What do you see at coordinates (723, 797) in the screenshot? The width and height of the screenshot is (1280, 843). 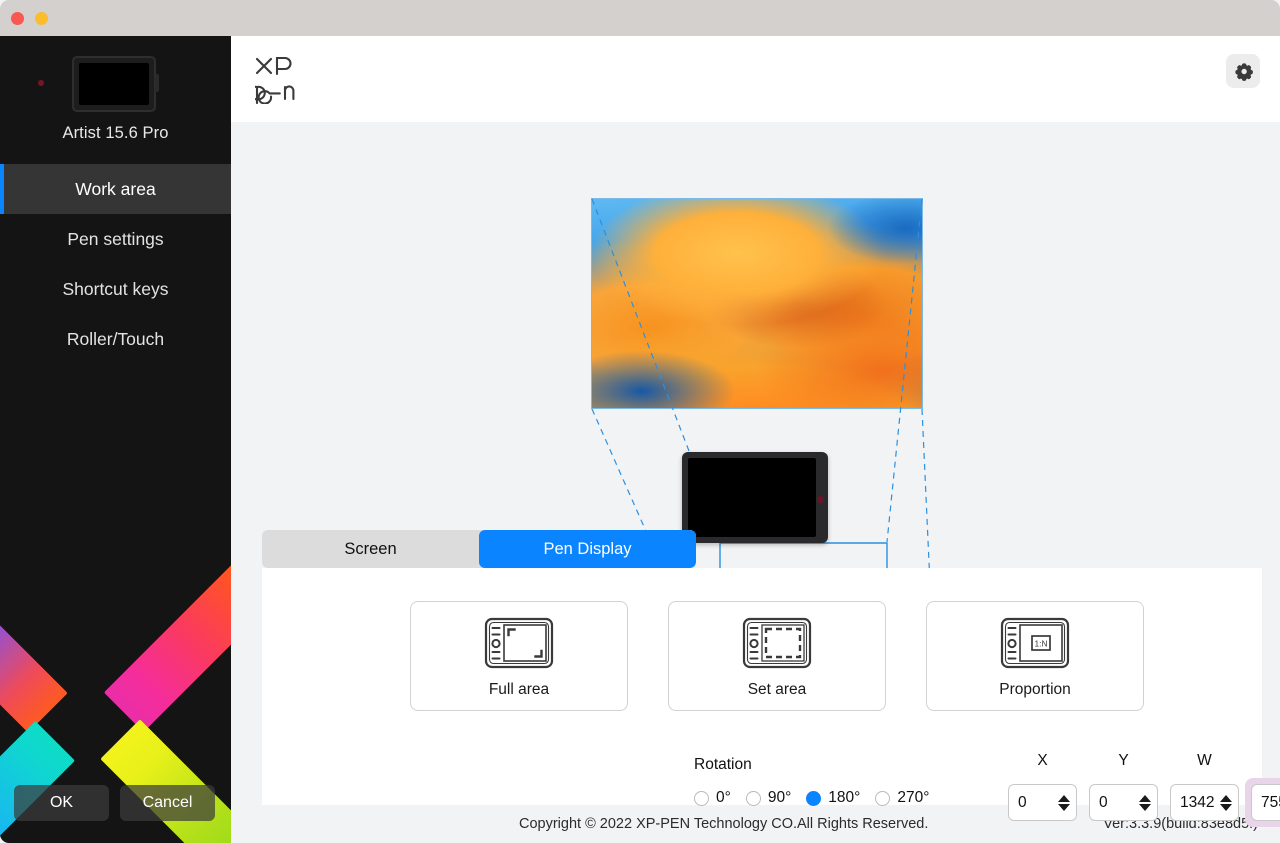 I see `rotation-option-label: 0°` at bounding box center [723, 797].